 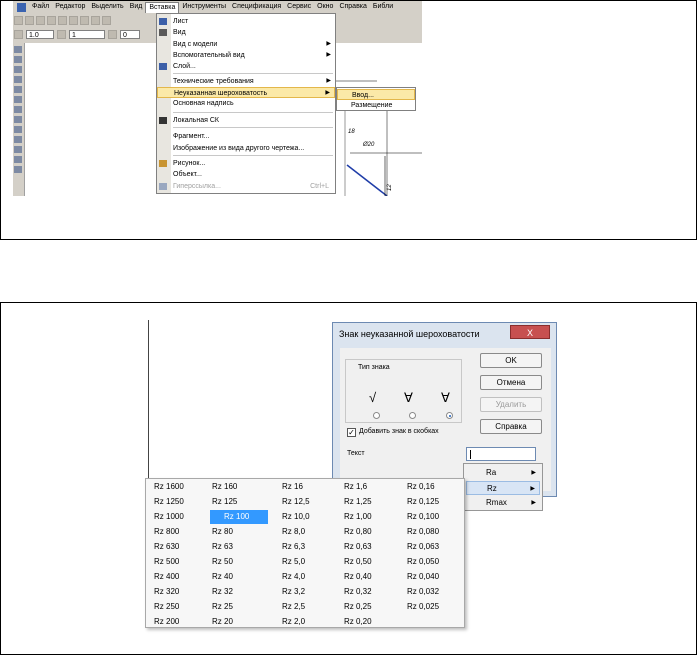 I want to click on preview-icon, so click(x=62, y=20).